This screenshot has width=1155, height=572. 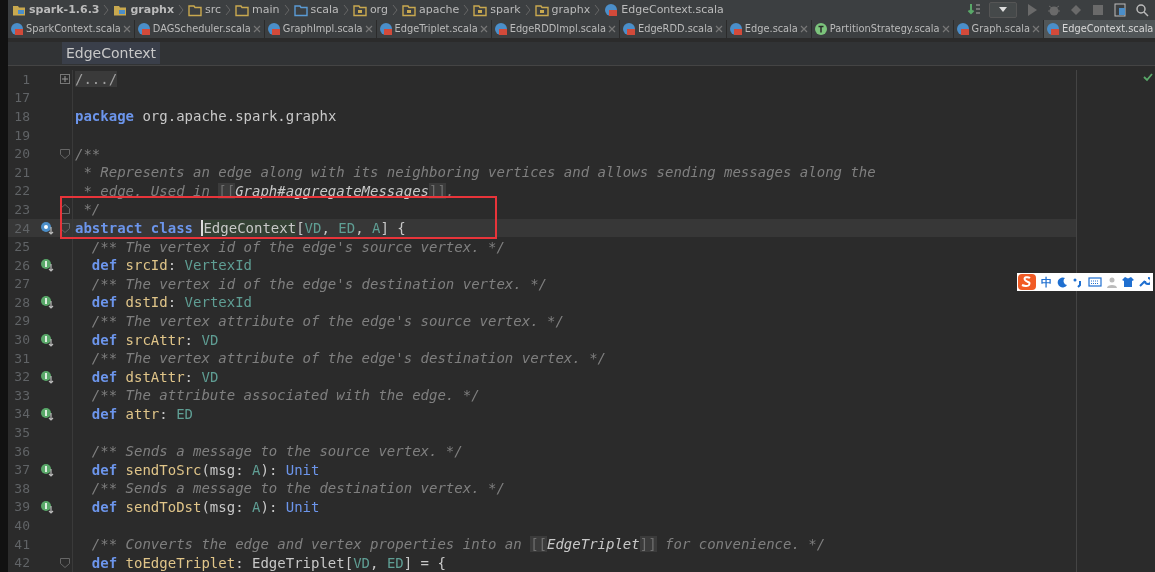 I want to click on line-number: 19, so click(x=21, y=135).